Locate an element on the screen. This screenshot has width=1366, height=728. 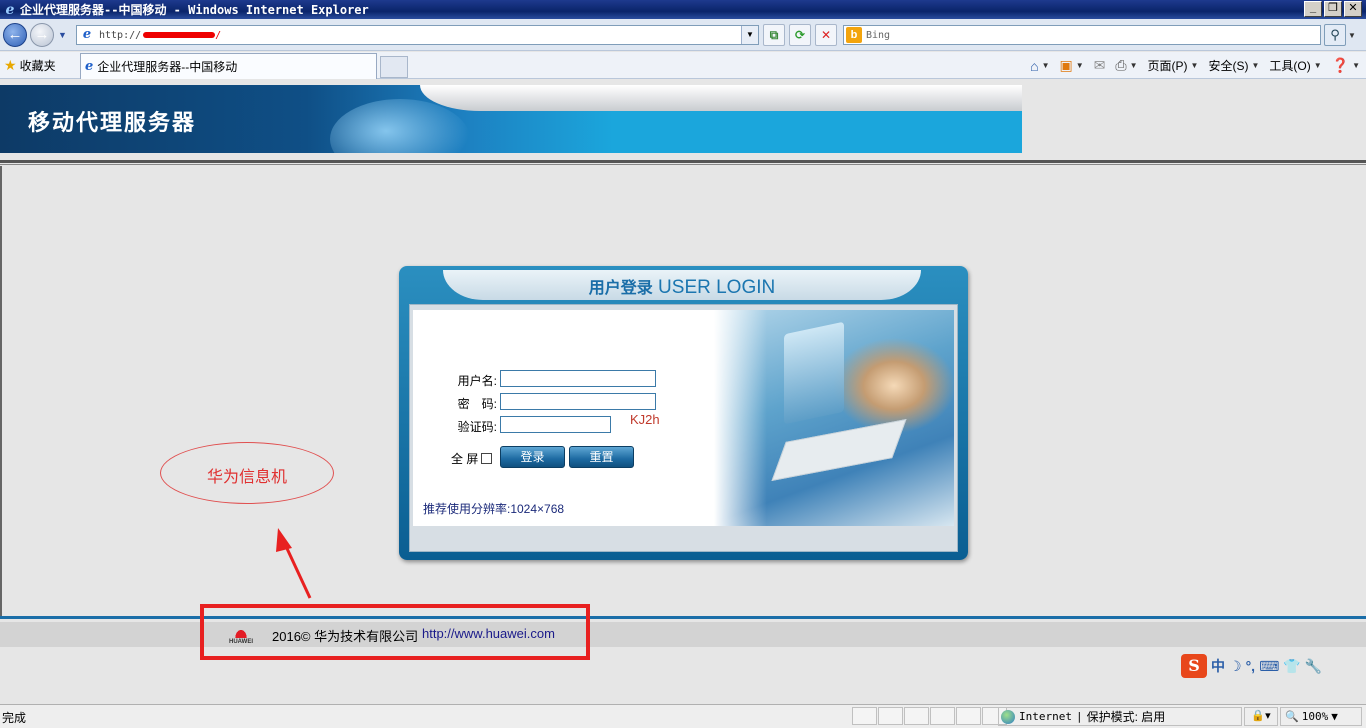
back-button: ← is located at coordinates (15, 35).